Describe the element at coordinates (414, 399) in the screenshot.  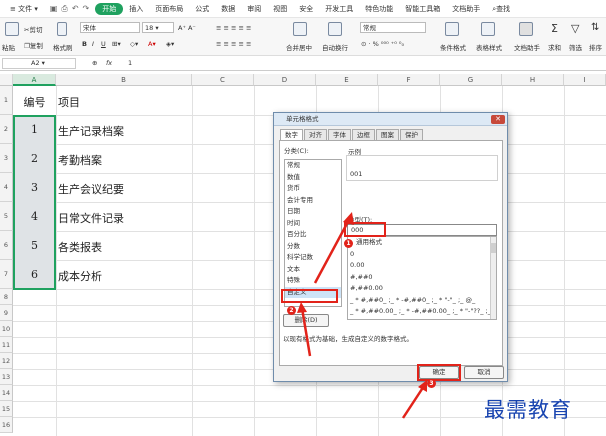
I see `arrow-to-ok-button` at that location.